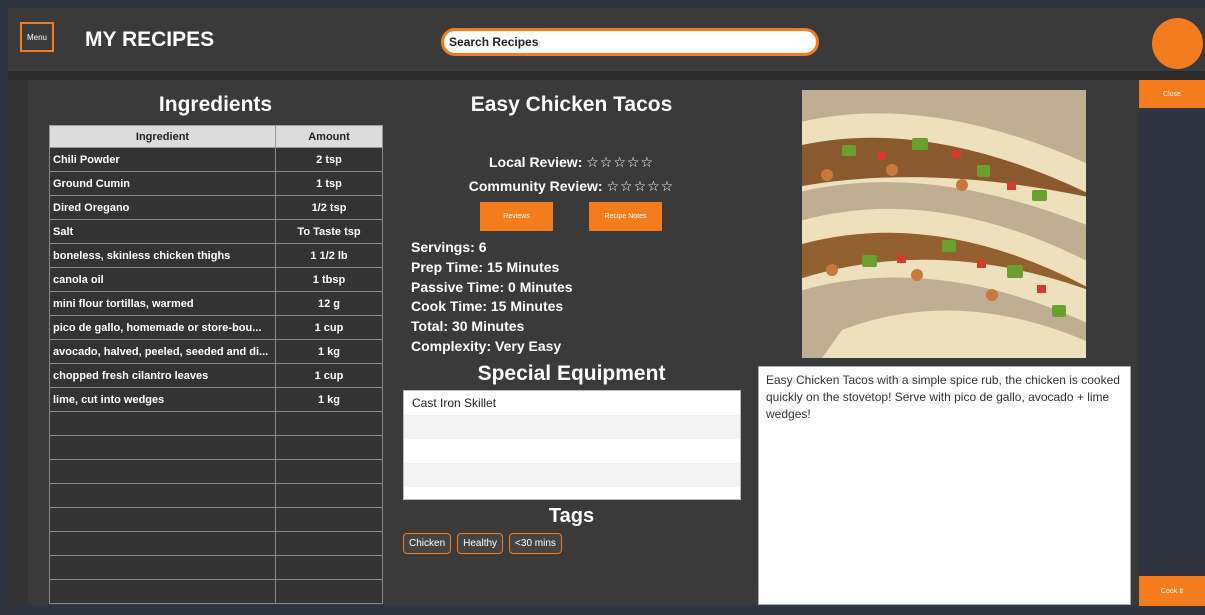 This screenshot has height=615, width=1205. I want to click on table-row: lime, cut into wedges 1 kg, so click(216, 399).